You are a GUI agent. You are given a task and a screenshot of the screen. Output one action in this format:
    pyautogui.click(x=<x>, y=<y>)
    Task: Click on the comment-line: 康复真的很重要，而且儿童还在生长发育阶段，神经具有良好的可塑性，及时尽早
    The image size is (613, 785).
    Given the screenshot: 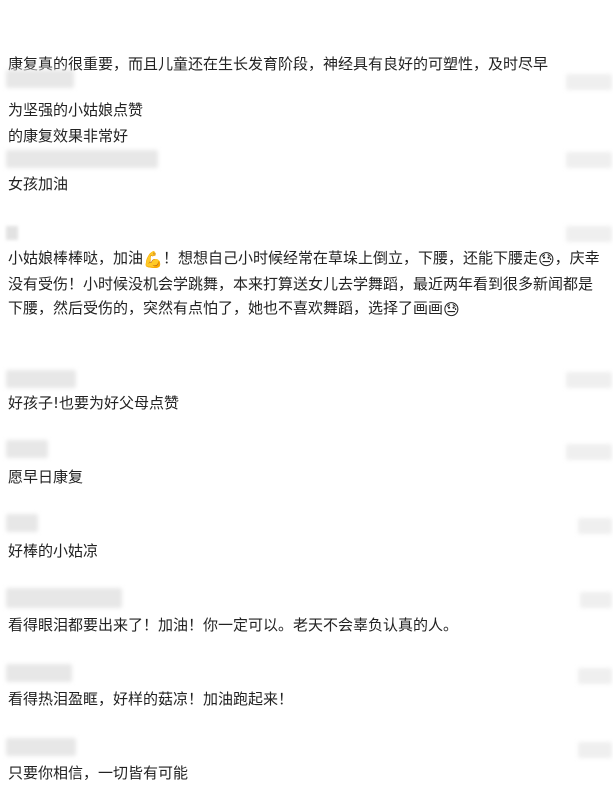 What is the action you would take?
    pyautogui.click(x=278, y=64)
    